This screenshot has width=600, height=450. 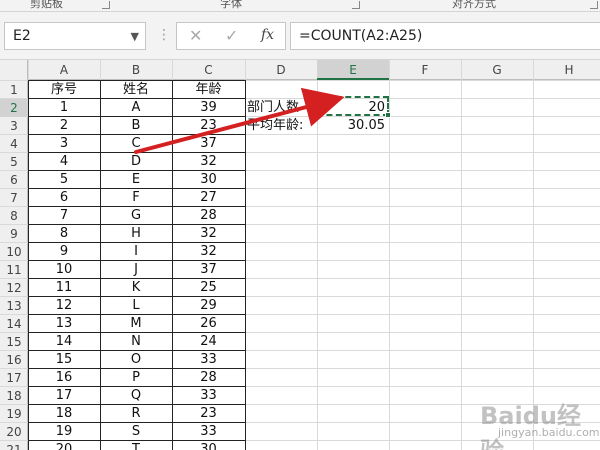 What do you see at coordinates (75, 36) in the screenshot?
I see `name-box: E2 ▼` at bounding box center [75, 36].